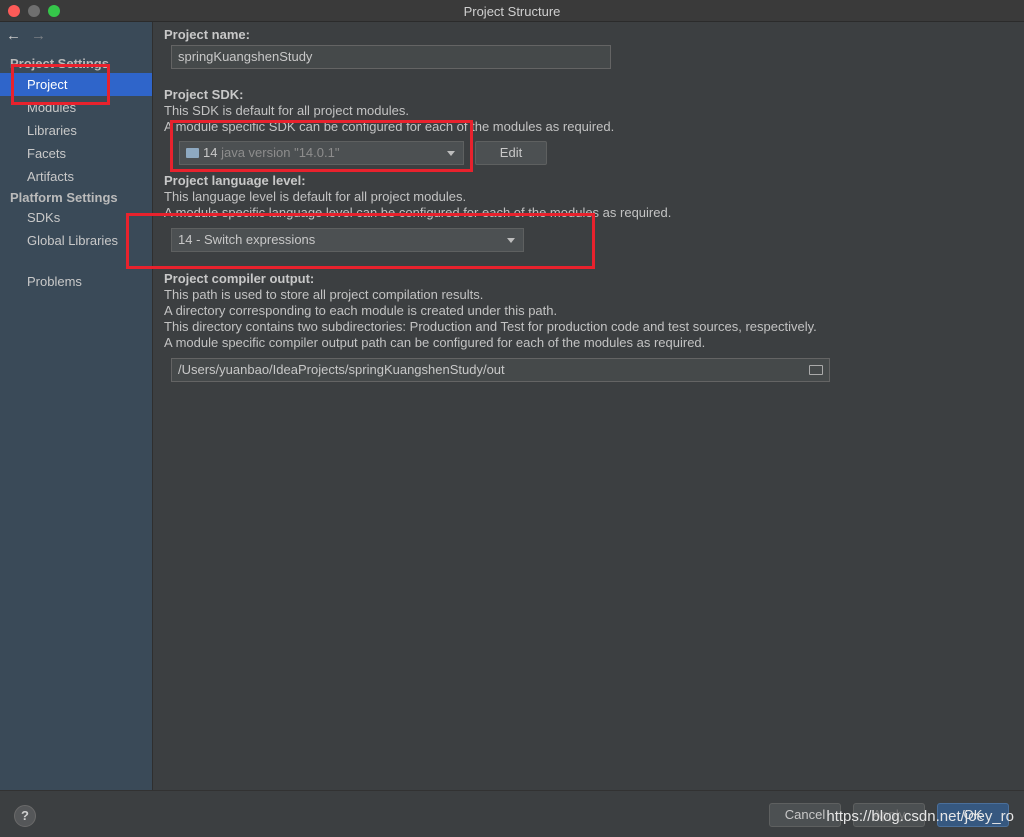 The image size is (1024, 837). Describe the element at coordinates (76, 176) in the screenshot. I see `sidebar-item-artifacts: Artifacts` at that location.